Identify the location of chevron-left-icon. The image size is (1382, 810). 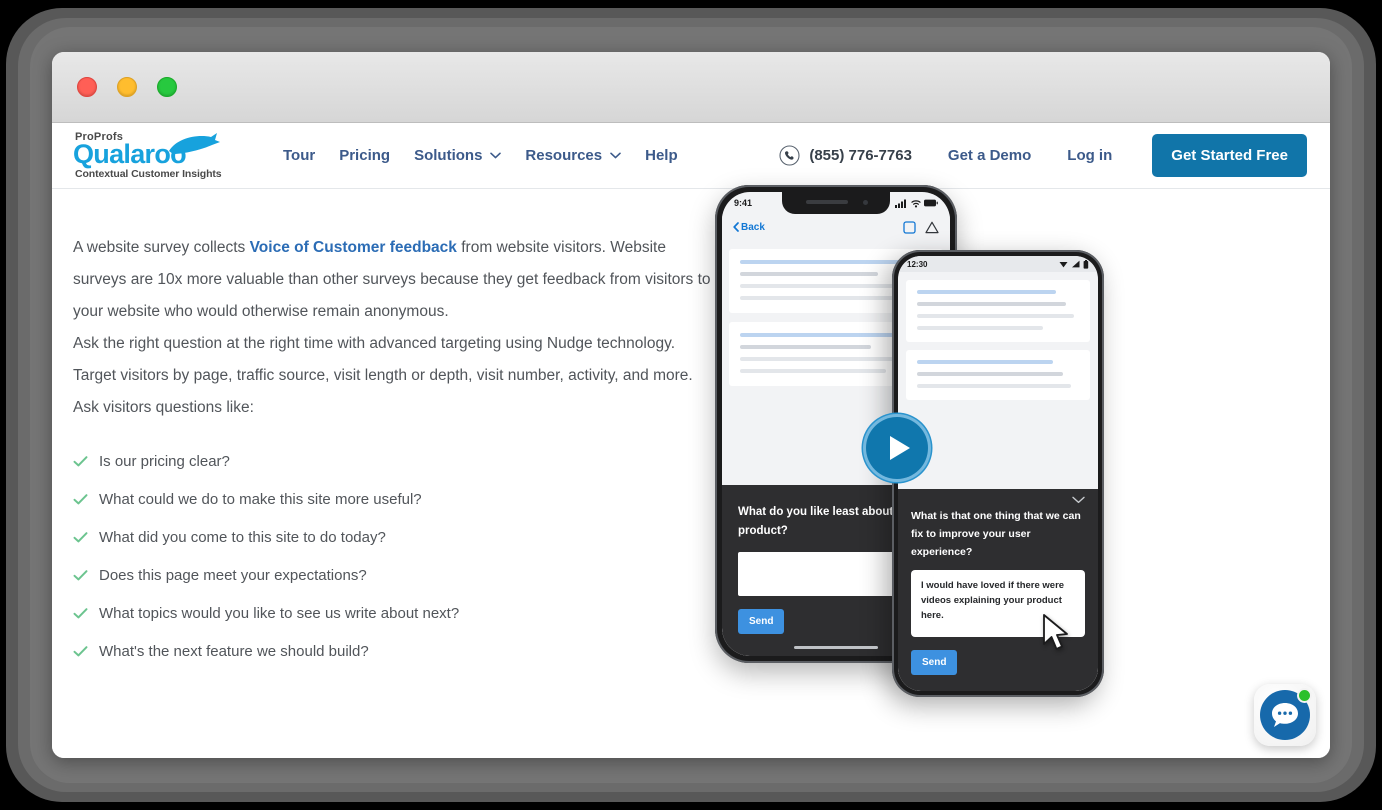
(736, 227).